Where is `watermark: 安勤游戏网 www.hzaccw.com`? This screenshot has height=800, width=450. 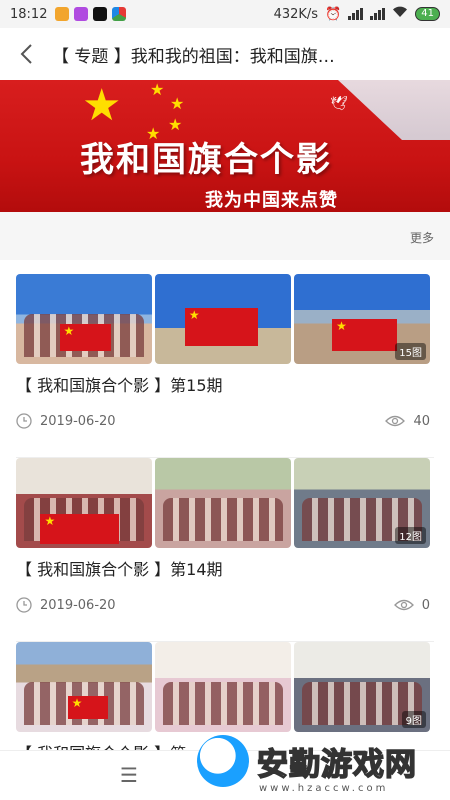
watermark: 安勤游戏网 www.hzaccw.com is located at coordinates (319, 761).